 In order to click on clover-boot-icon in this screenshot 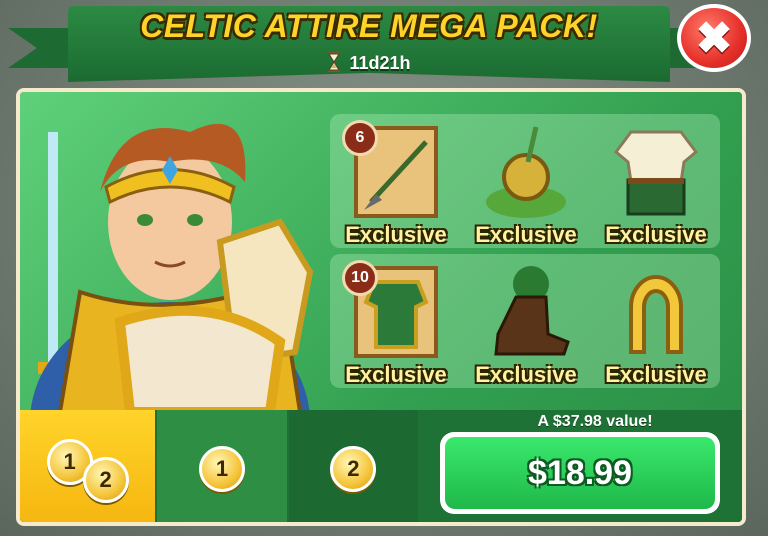, I will do `click(532, 311)`.